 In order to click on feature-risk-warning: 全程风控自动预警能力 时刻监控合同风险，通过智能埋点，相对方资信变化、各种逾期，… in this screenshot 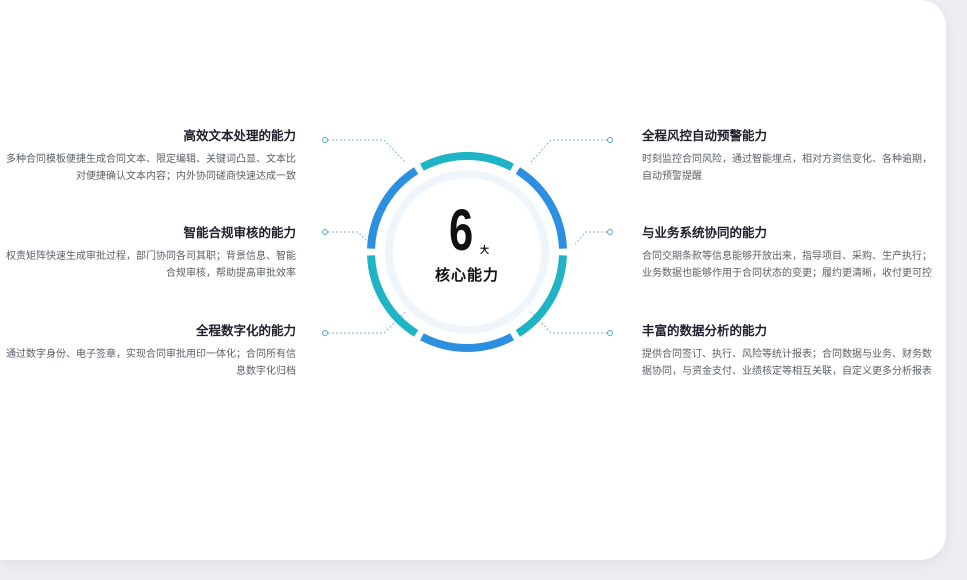, I will do `click(788, 156)`.